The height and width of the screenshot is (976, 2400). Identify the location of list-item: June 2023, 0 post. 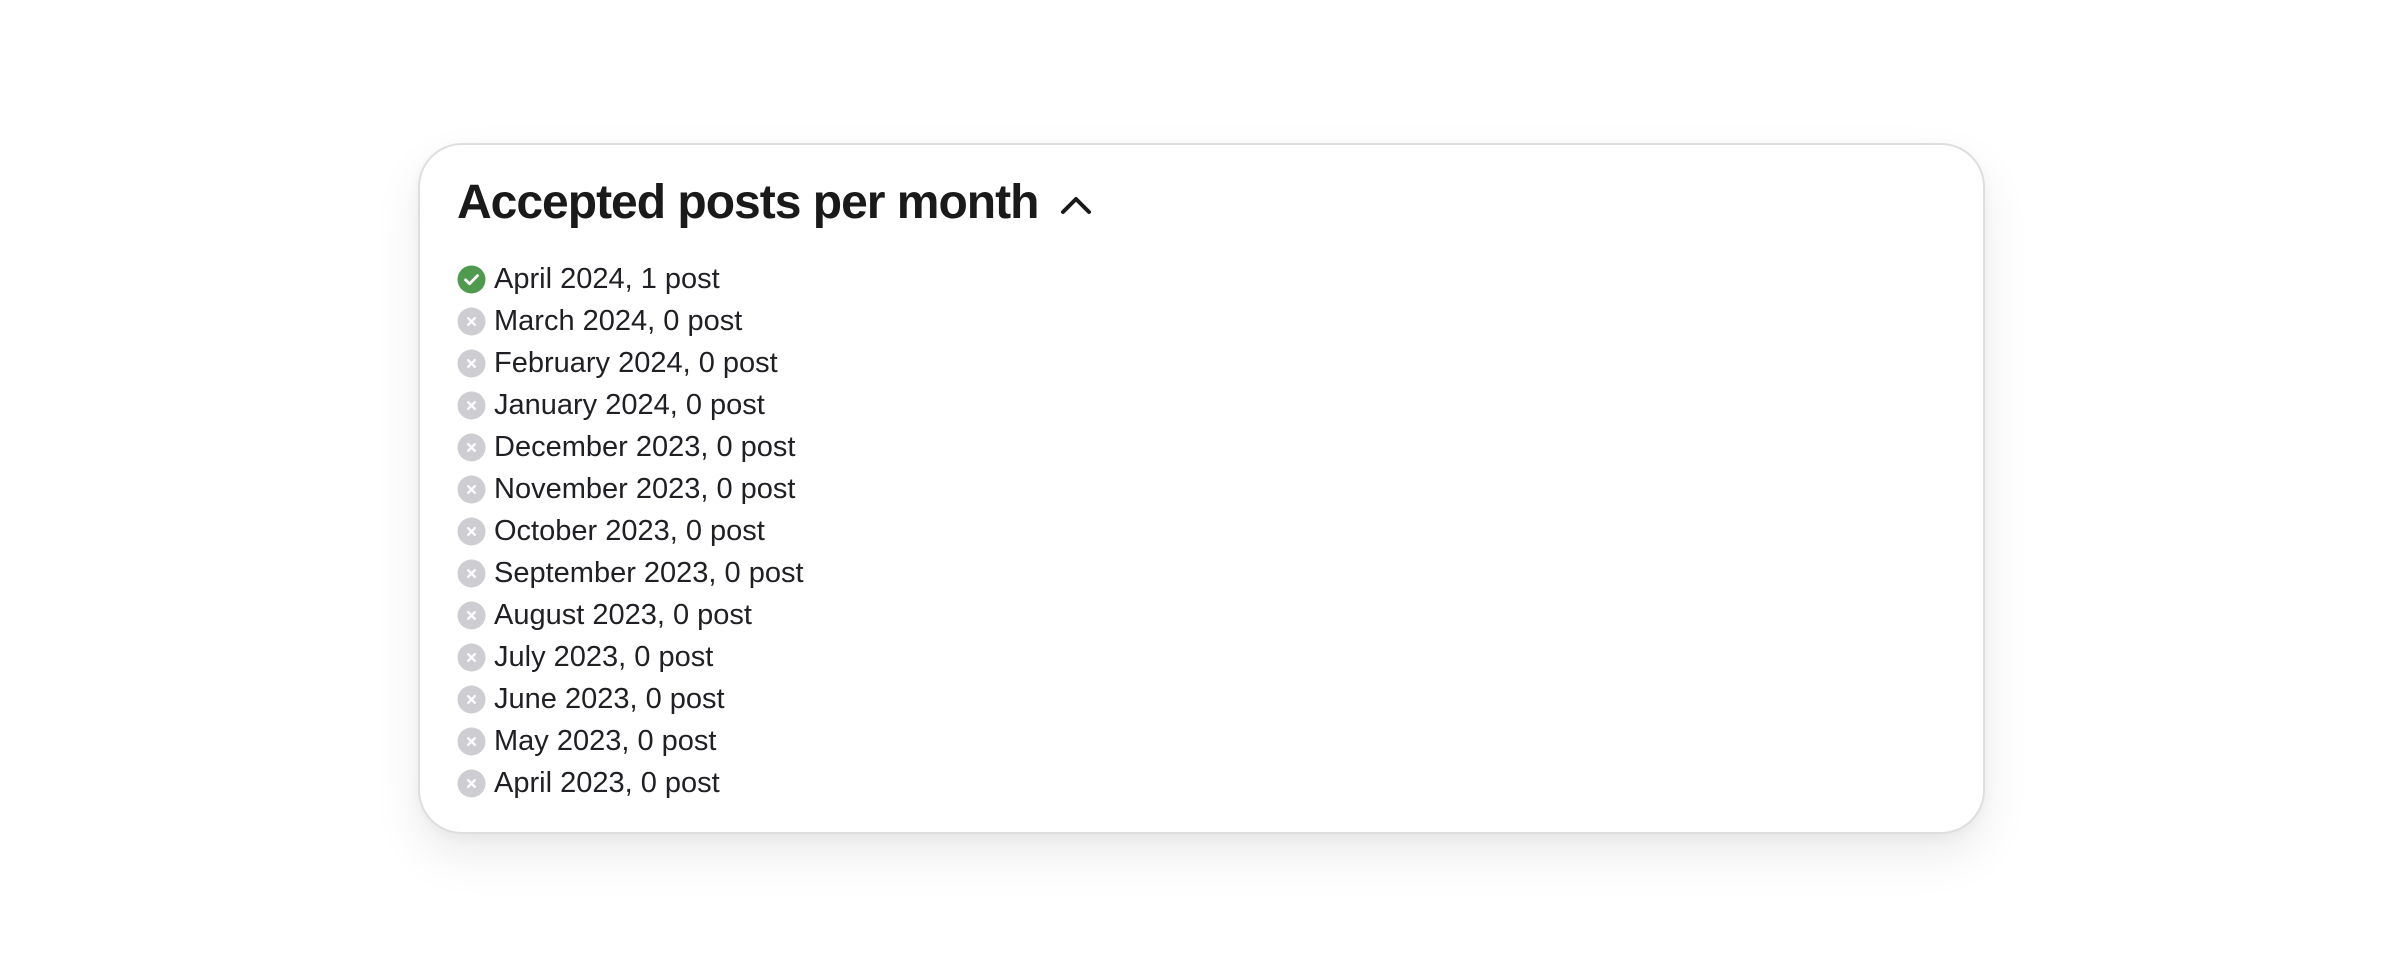
(630, 699).